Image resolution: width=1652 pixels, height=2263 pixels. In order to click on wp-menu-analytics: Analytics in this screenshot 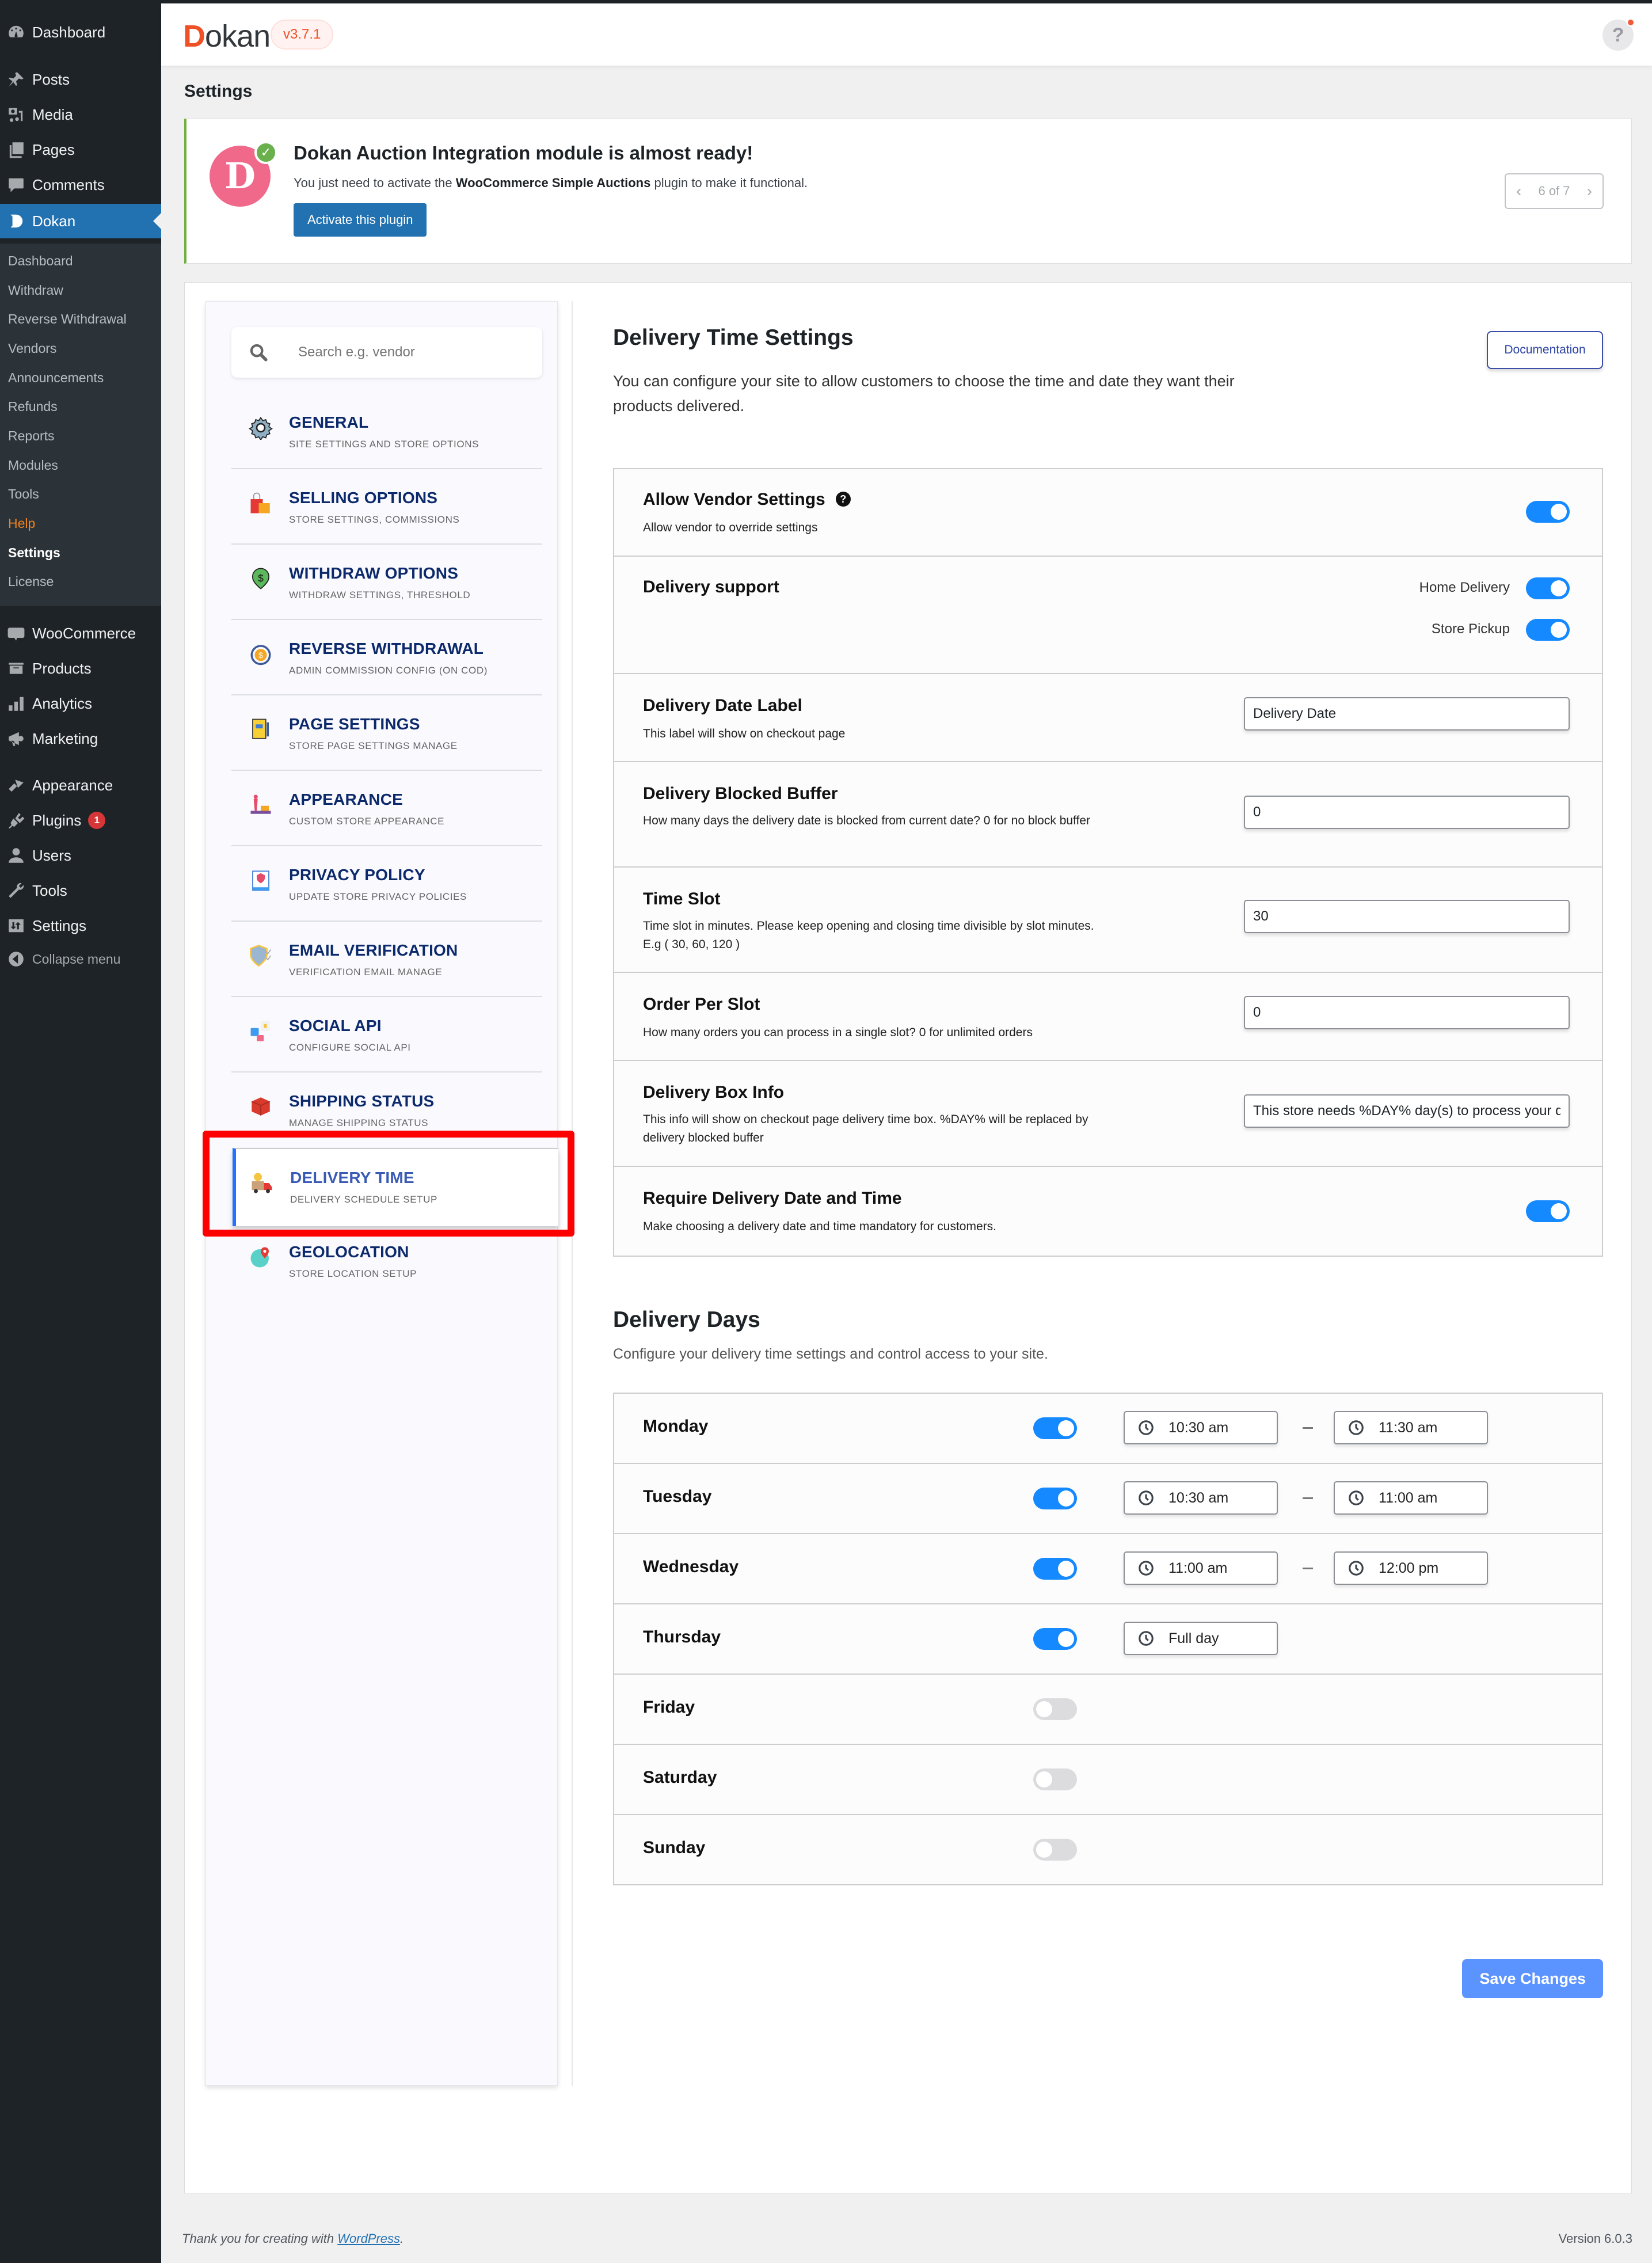, I will do `click(80, 703)`.